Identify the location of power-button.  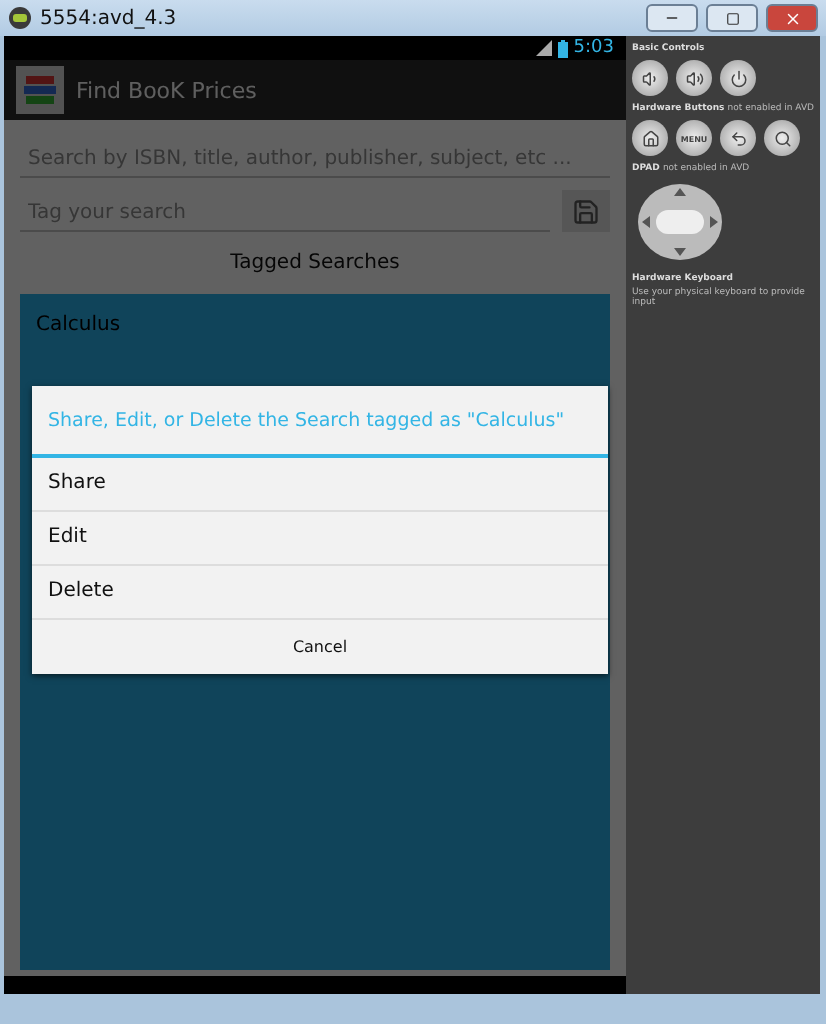
(738, 78).